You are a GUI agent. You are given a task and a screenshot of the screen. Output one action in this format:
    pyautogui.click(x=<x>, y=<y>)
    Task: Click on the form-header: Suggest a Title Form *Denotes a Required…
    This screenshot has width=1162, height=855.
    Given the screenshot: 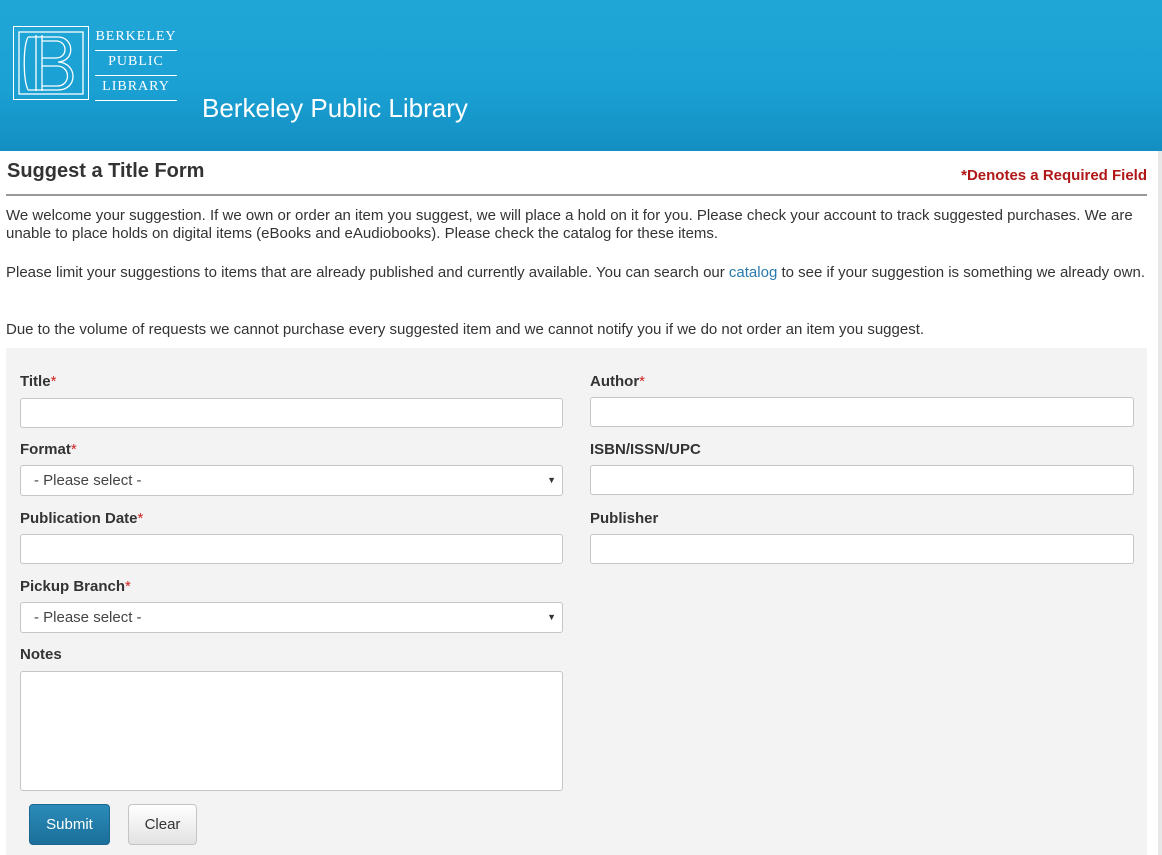 What is the action you would take?
    pyautogui.click(x=576, y=173)
    